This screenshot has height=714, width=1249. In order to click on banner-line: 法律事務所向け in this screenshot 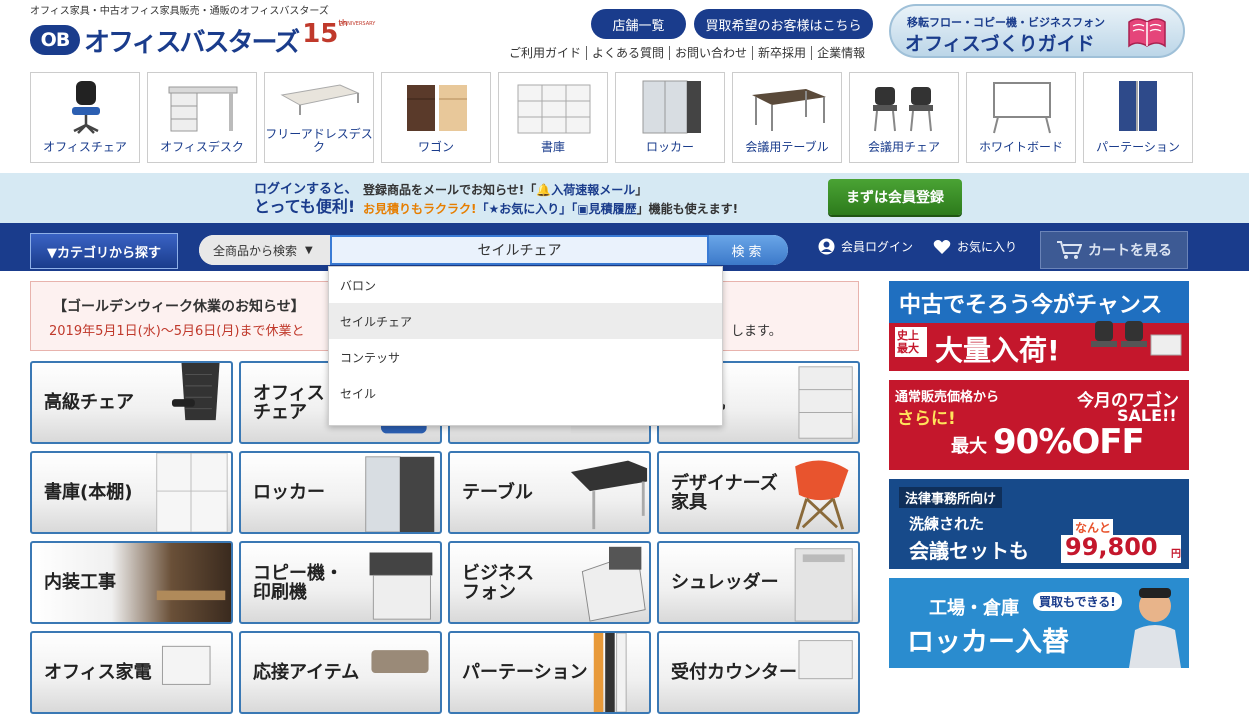, I will do `click(951, 497)`.